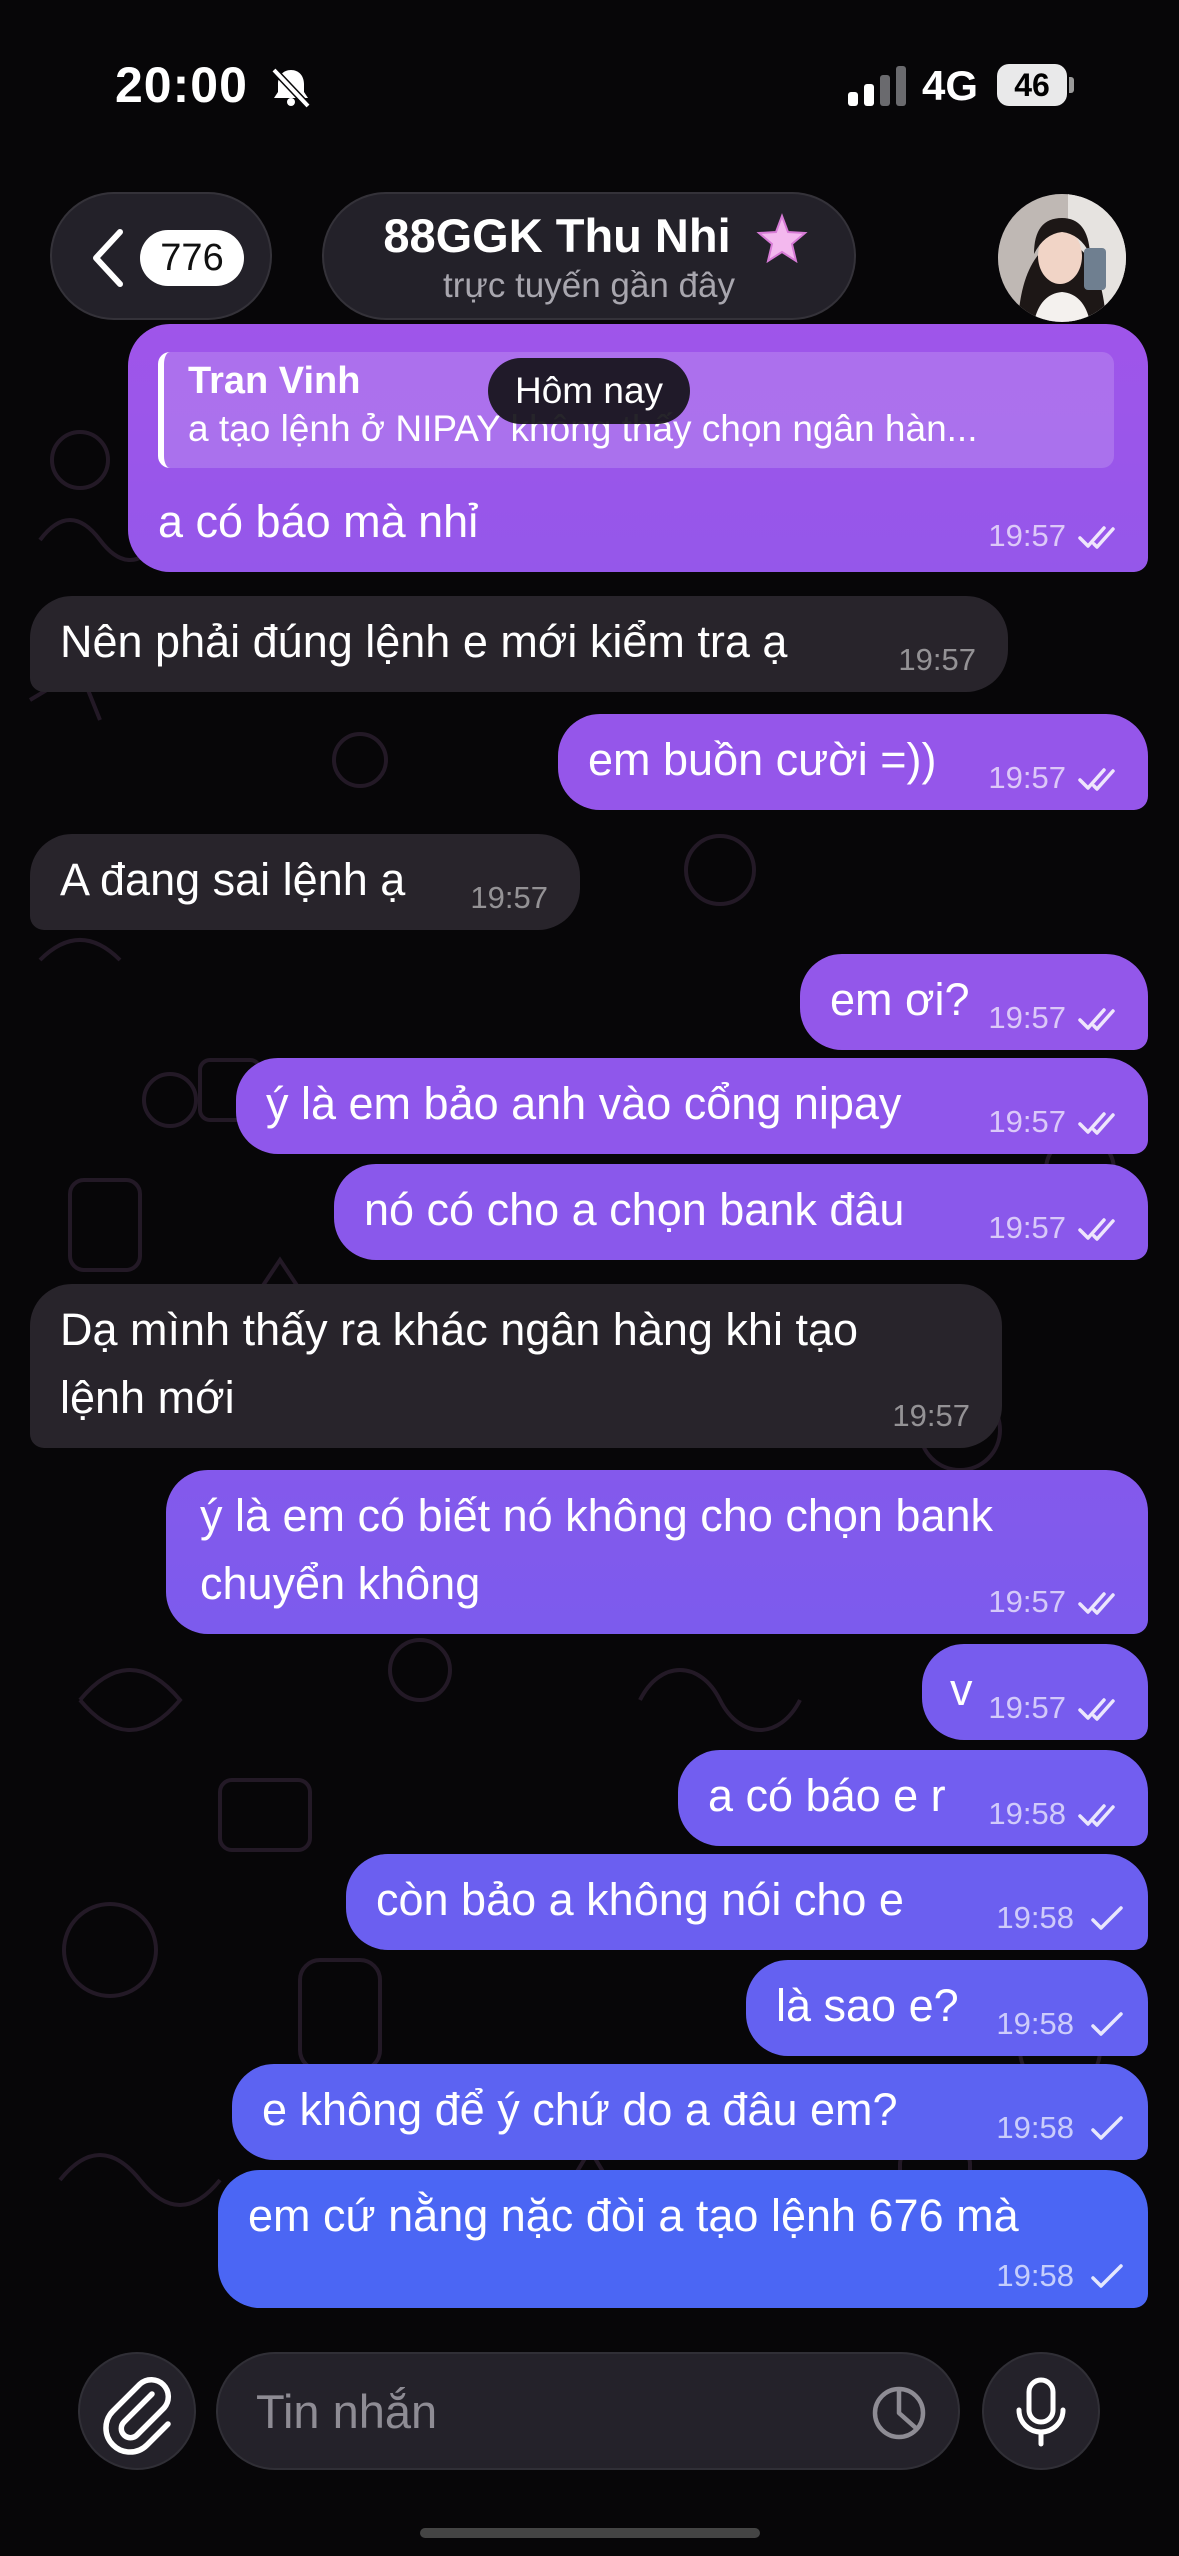 The image size is (1179, 2556). I want to click on message-bubble-outgoing: a có báo e r 19:58, so click(913, 1798).